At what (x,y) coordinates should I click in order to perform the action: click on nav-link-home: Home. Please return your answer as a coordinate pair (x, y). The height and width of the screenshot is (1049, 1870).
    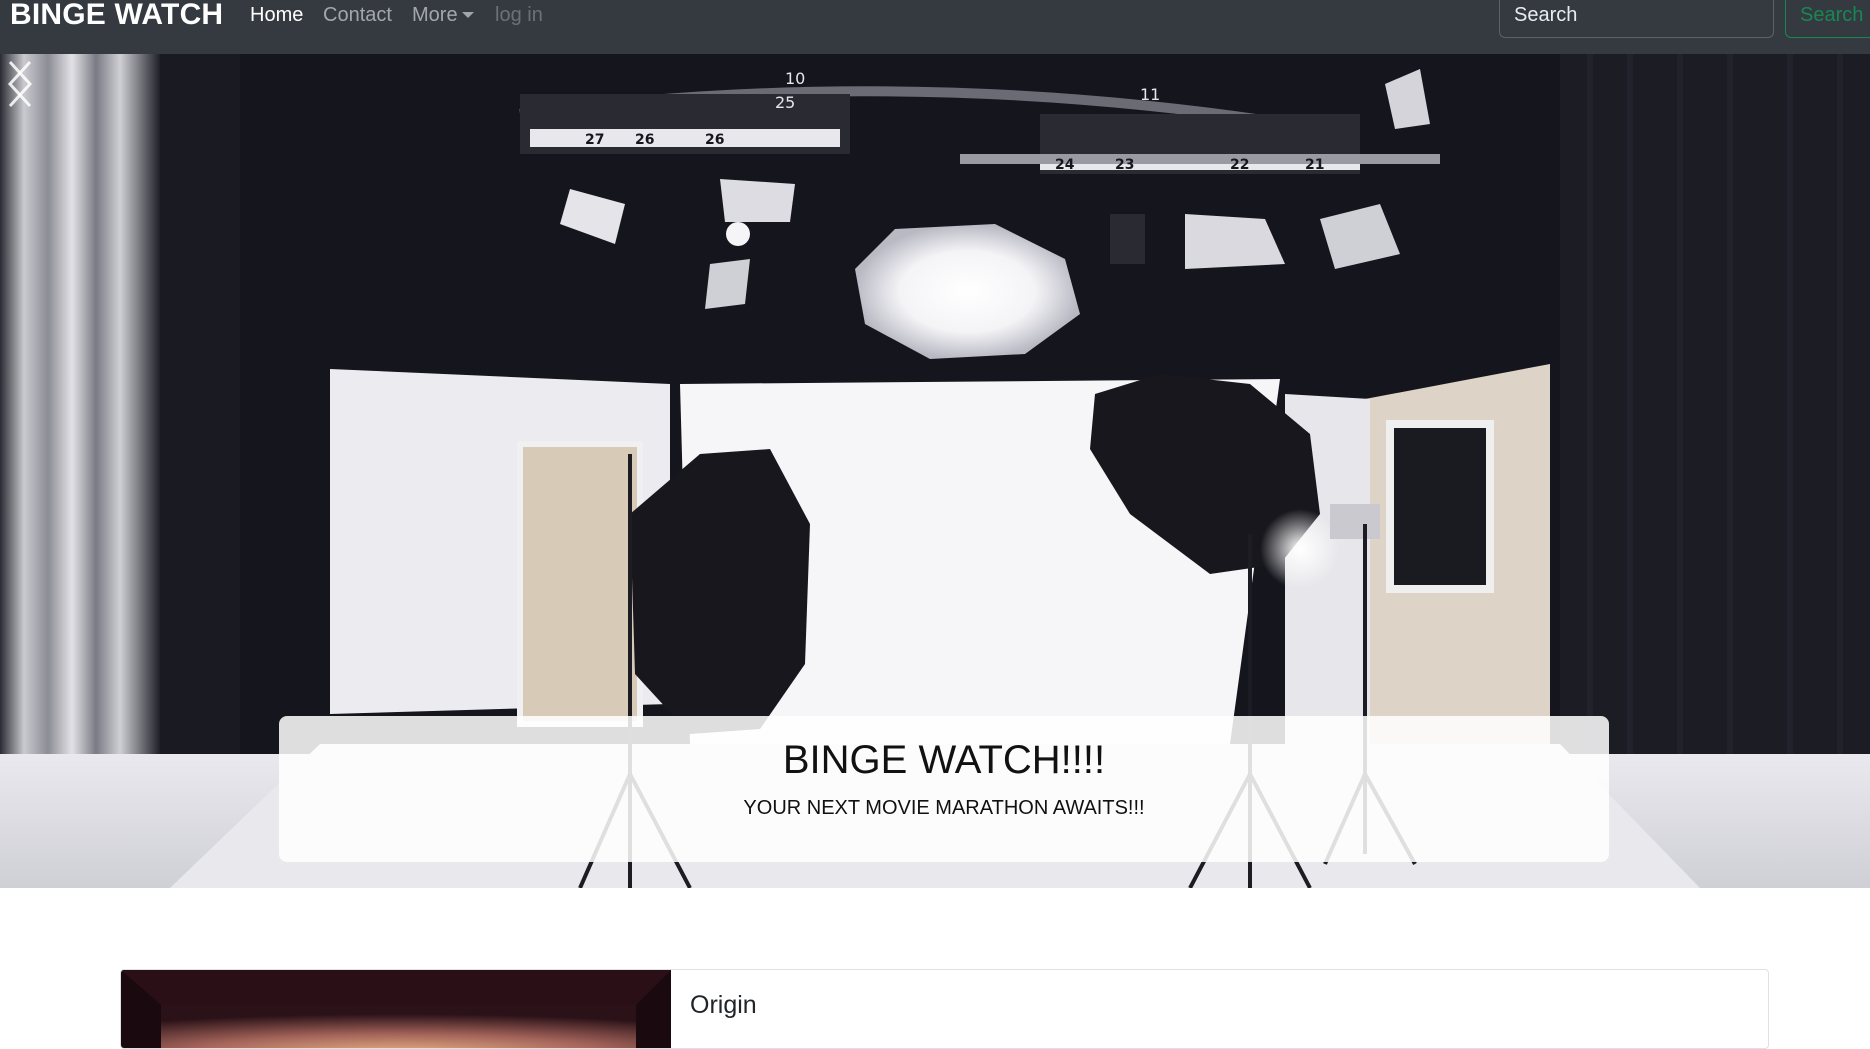
    Looking at the image, I should click on (276, 15).